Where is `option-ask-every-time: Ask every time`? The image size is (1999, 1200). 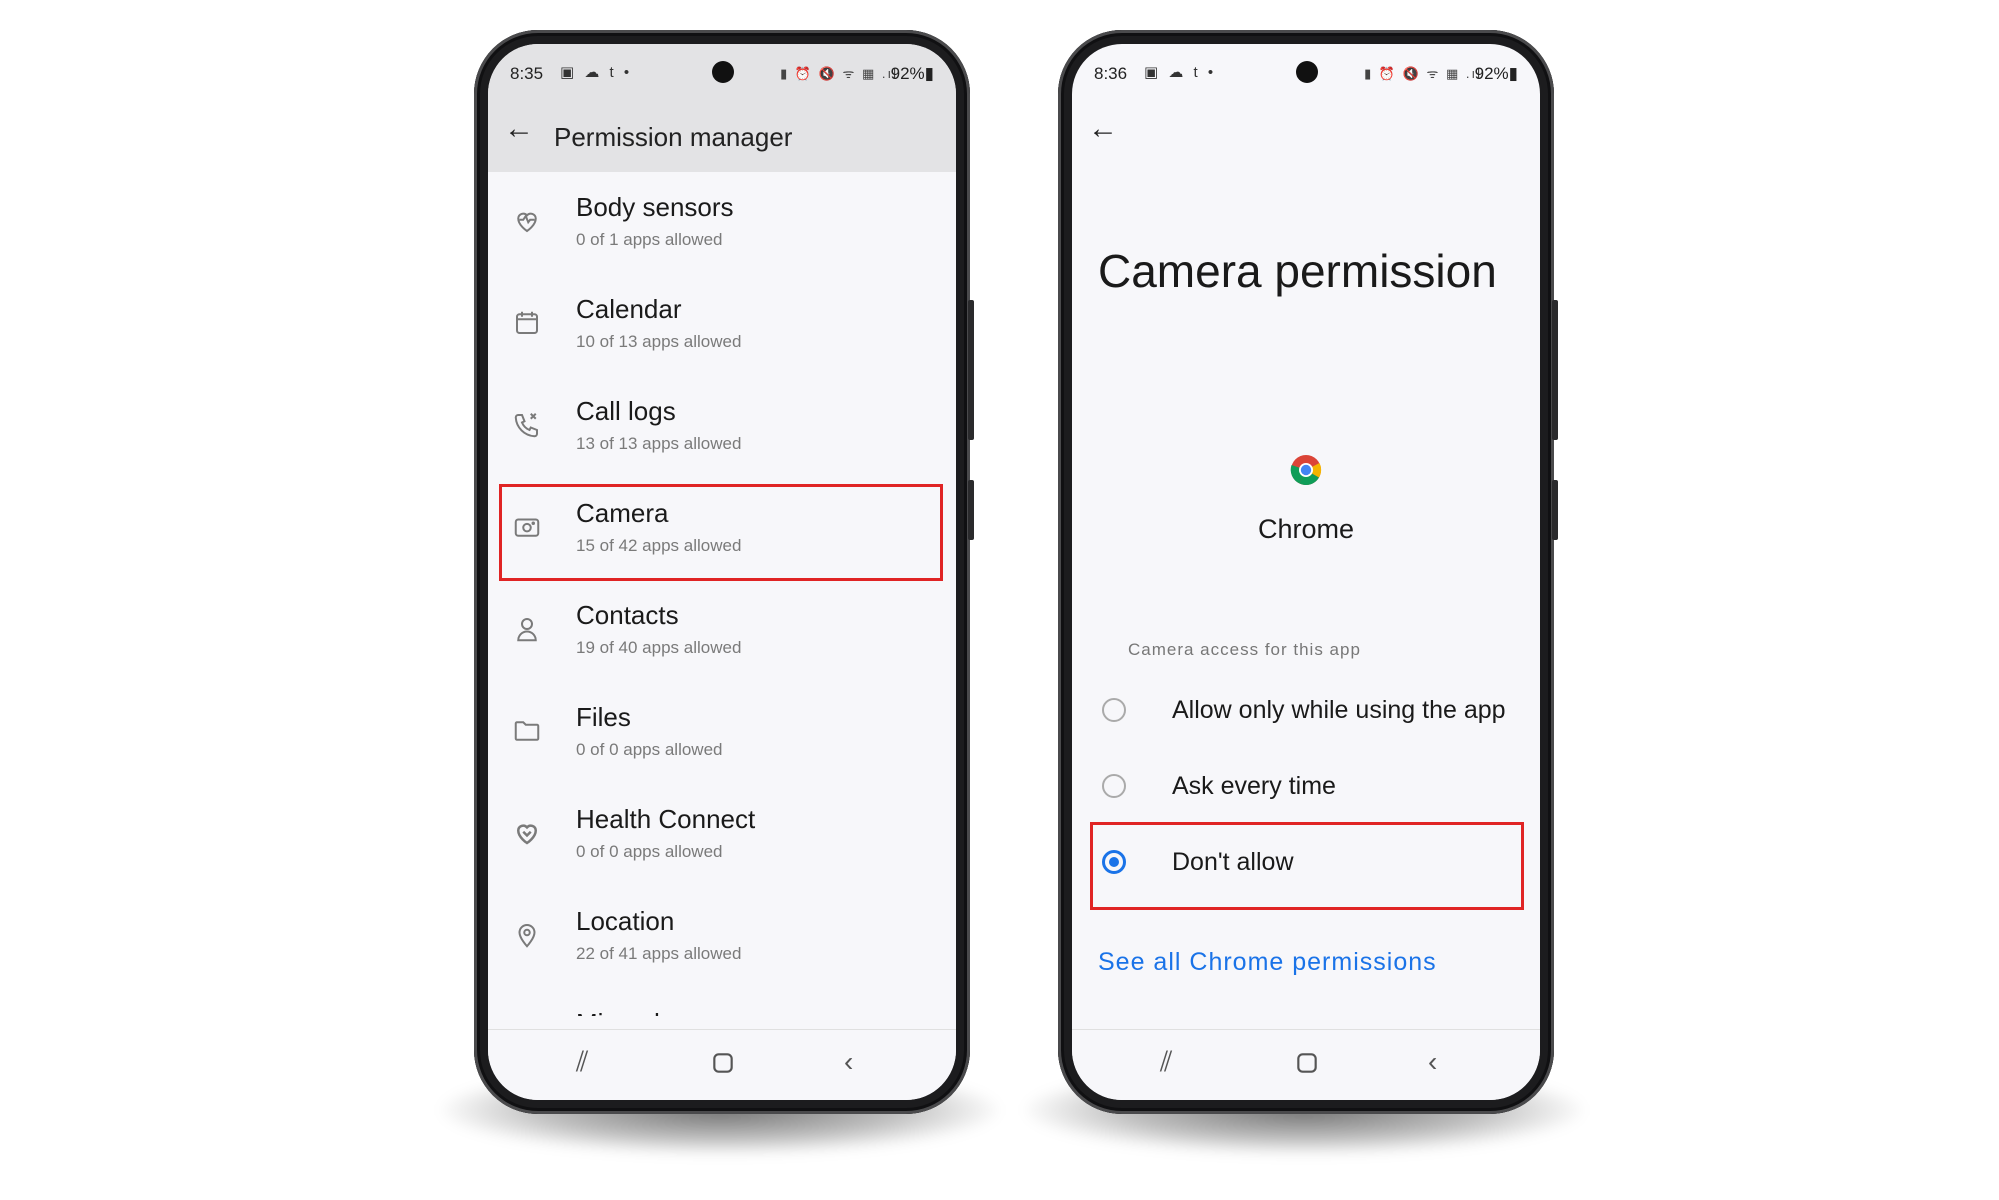
option-ask-every-time: Ask every time is located at coordinates (1306, 786).